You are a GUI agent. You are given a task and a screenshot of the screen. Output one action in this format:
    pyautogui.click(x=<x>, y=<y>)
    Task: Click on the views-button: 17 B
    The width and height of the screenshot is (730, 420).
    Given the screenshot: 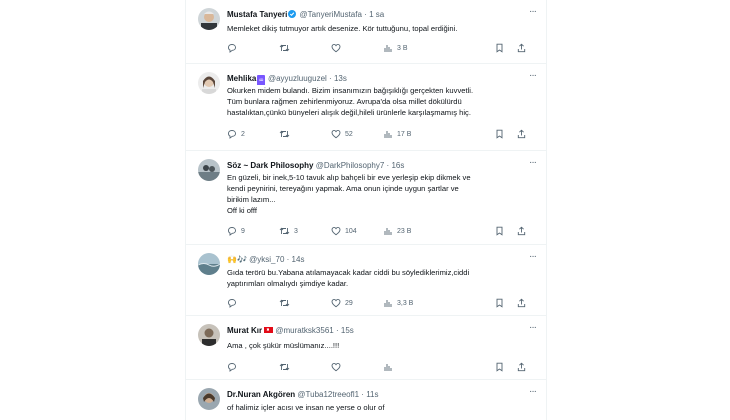 What is the action you would take?
    pyautogui.click(x=397, y=134)
    